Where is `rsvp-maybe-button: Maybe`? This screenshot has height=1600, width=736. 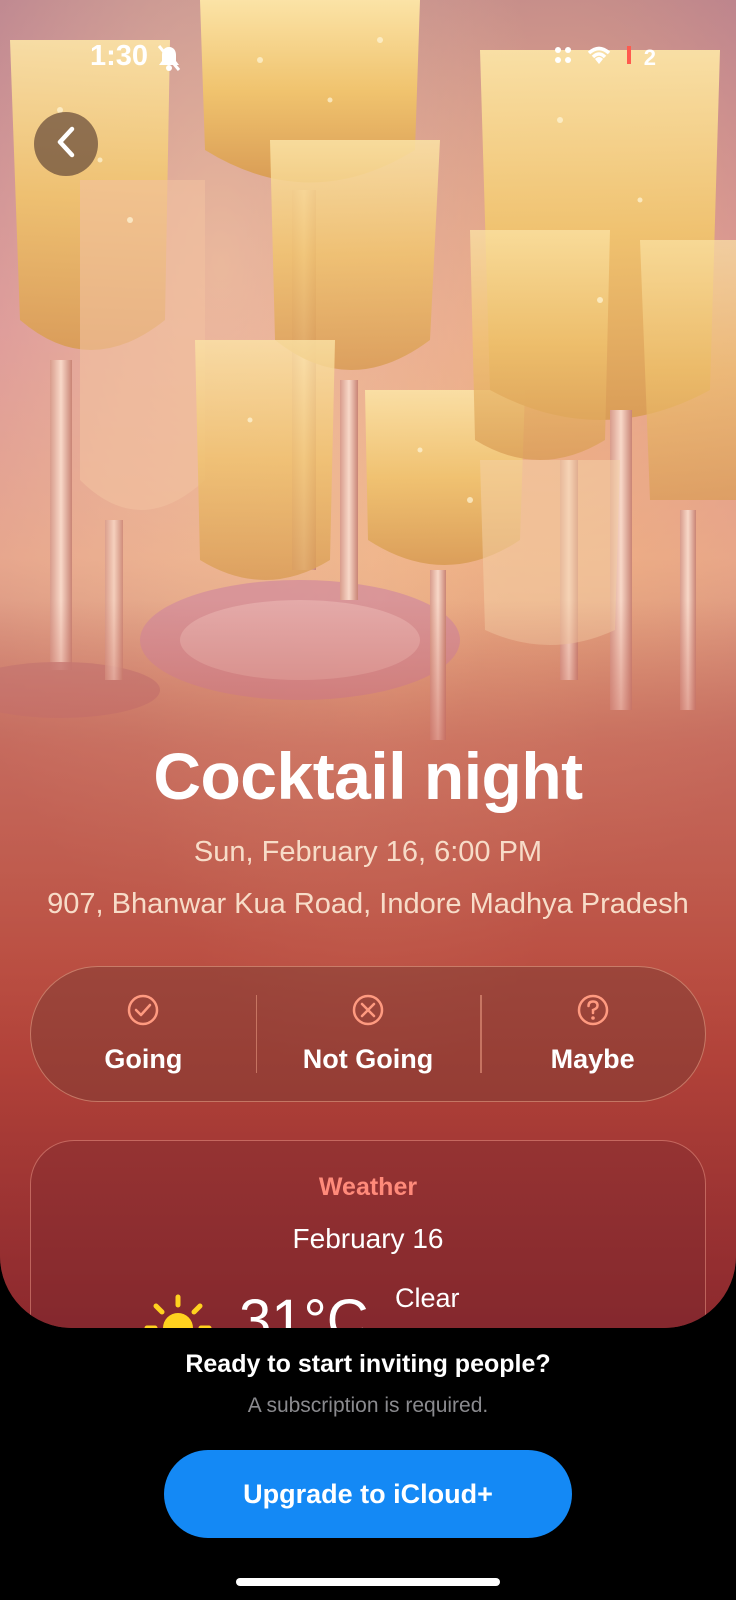
rsvp-maybe-button: Maybe is located at coordinates (592, 1034).